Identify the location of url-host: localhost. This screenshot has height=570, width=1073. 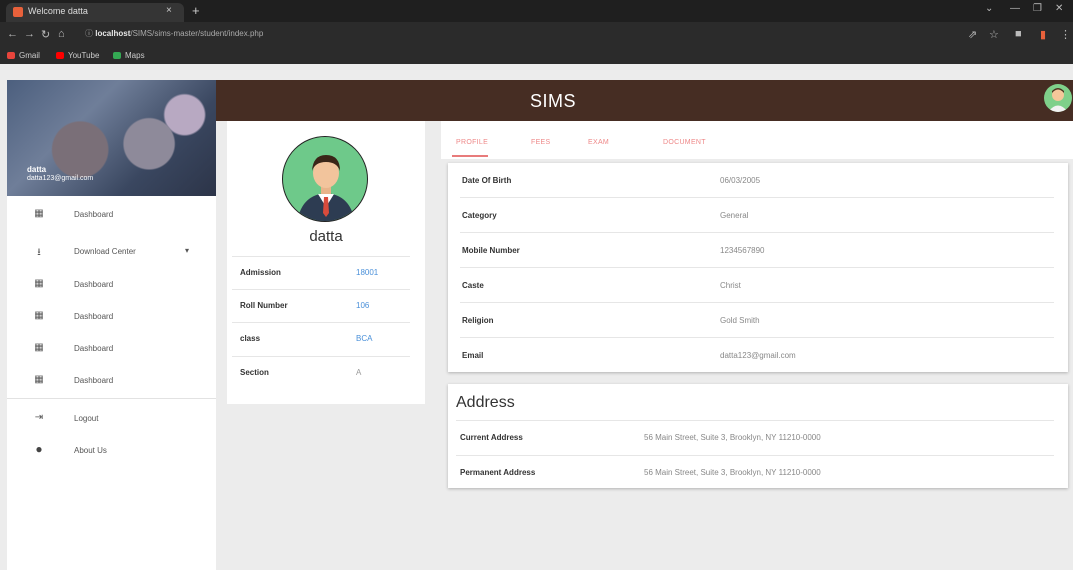
(113, 33).